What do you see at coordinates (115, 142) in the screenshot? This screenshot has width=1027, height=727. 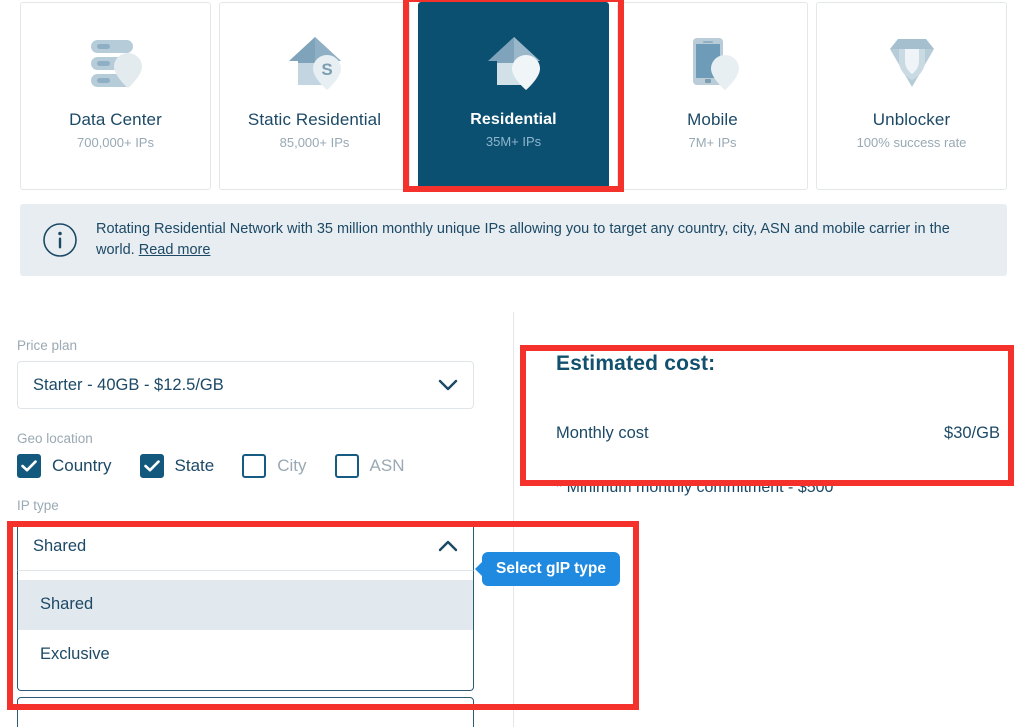 I see `product-card-subtitle: 700,000+ IPs` at bounding box center [115, 142].